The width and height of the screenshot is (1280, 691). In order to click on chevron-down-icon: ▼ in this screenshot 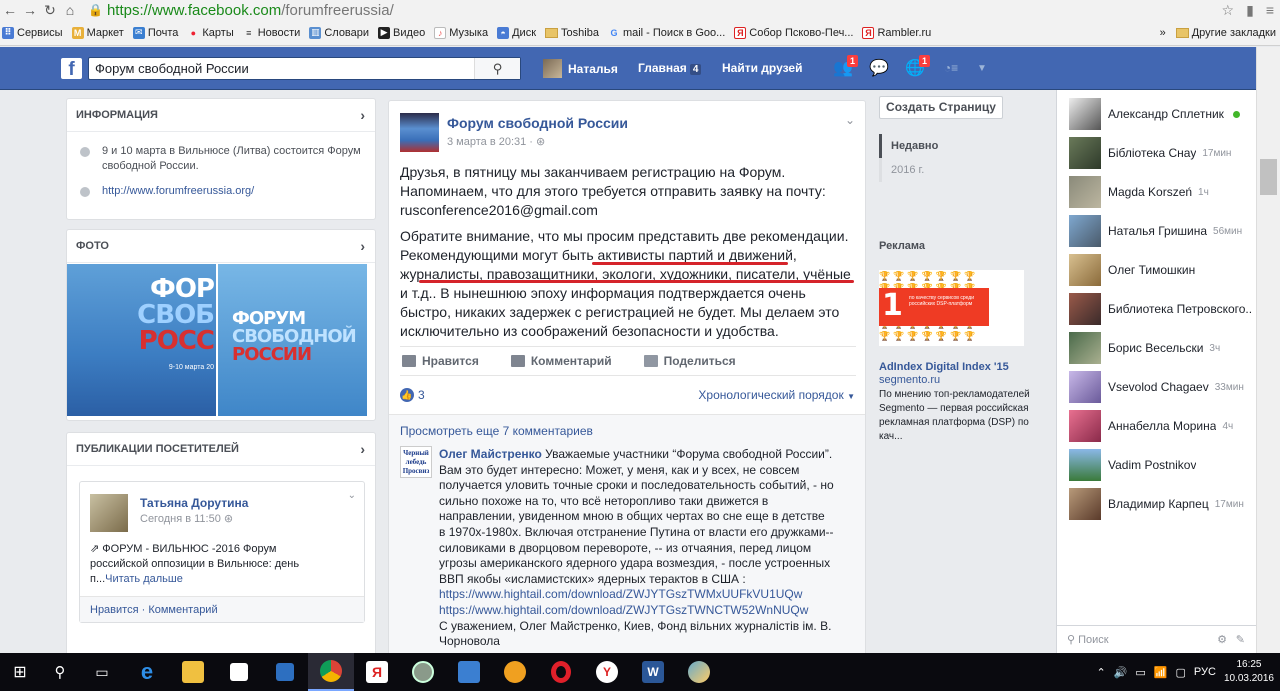, I will do `click(982, 68)`.